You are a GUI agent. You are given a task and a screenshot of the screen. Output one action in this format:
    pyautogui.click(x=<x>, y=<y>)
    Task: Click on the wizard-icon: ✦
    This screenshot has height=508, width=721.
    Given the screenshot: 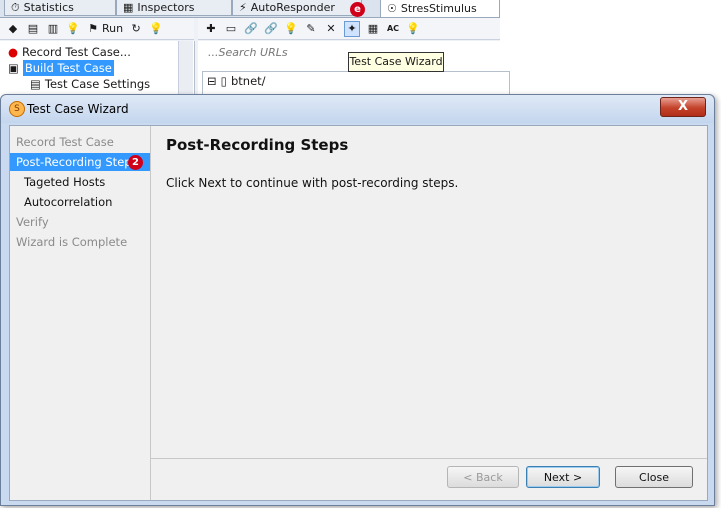 What is the action you would take?
    pyautogui.click(x=352, y=28)
    